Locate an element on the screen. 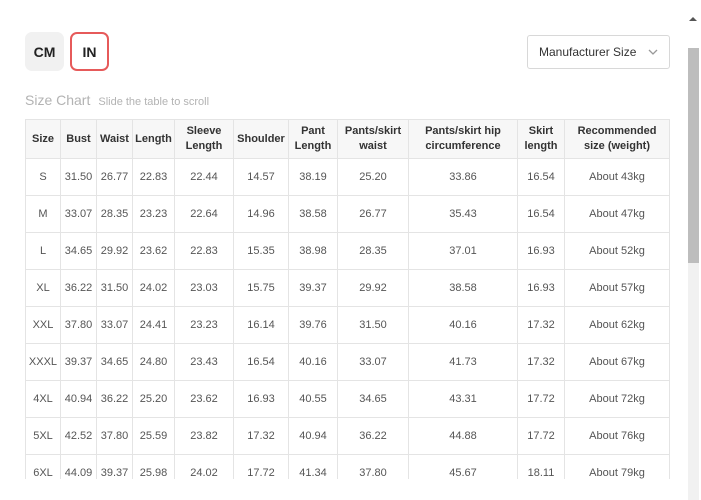 This screenshot has width=701, height=500. table-cell: 24.80 is located at coordinates (153, 362).